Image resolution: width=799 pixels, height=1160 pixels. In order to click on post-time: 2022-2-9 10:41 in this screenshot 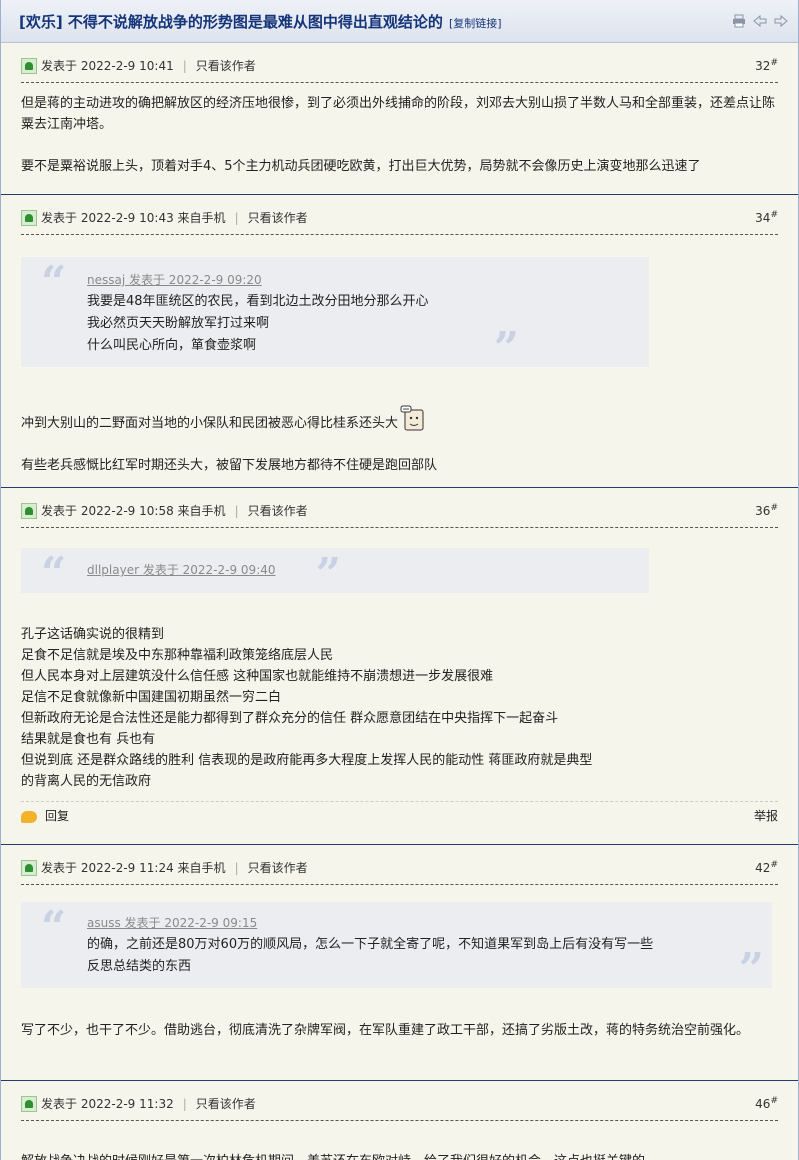, I will do `click(127, 65)`.